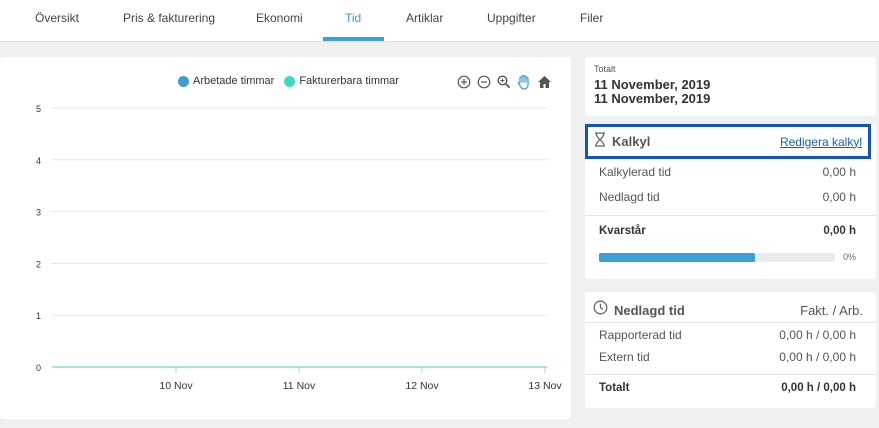 Image resolution: width=879 pixels, height=428 pixels. Describe the element at coordinates (818, 388) in the screenshot. I see `nedlagd-total-value: 0,00 h / 0,00 h` at that location.